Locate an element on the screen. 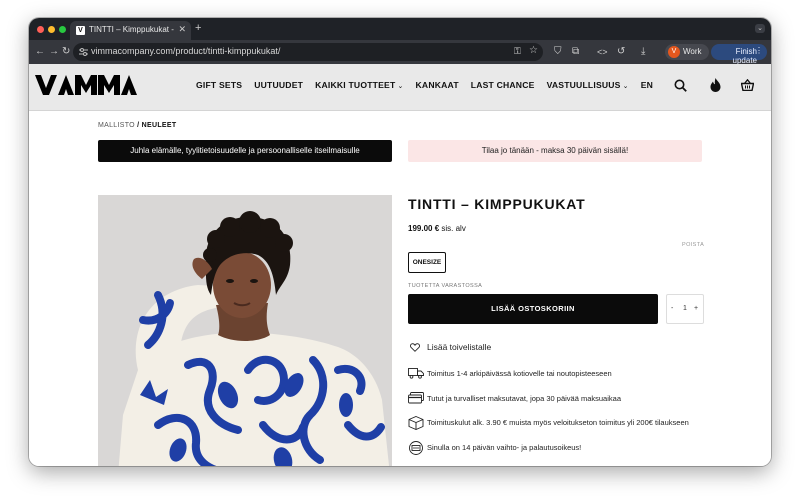 The image size is (800, 504). price-suffix: sis. alv is located at coordinates (452, 228).